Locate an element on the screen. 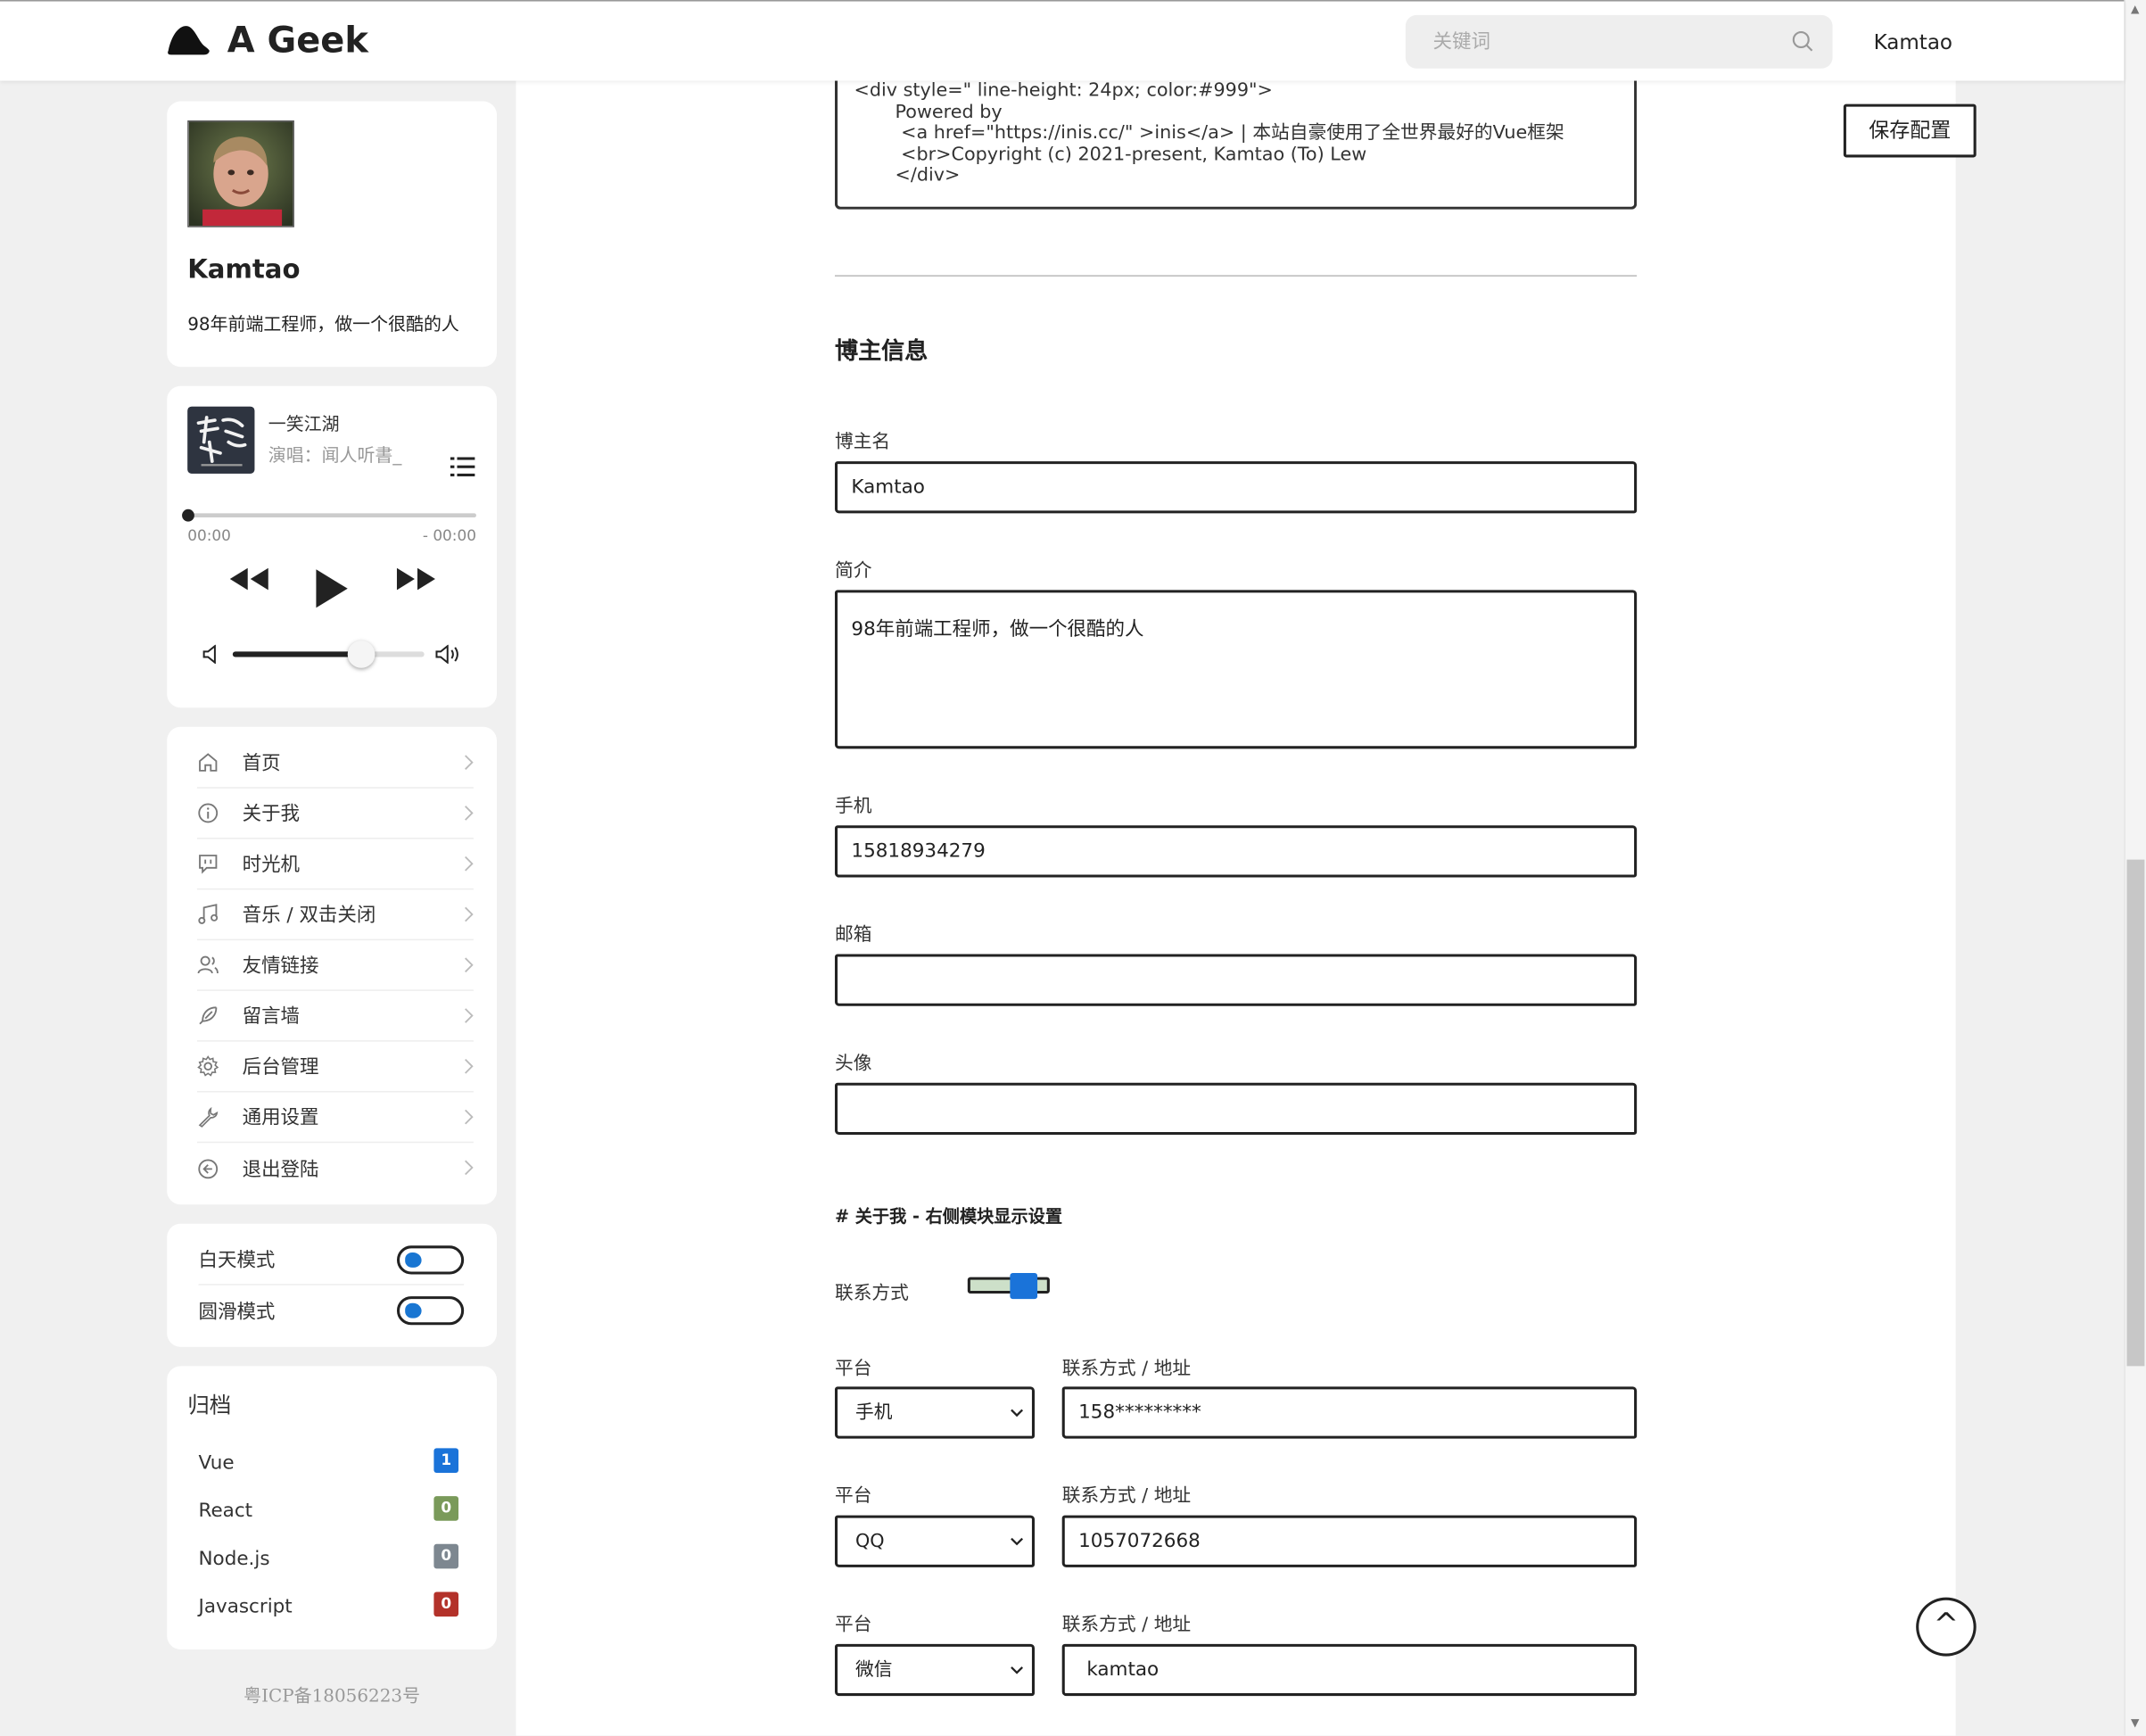 This screenshot has height=1736, width=2146. sidebar-item-label: 音乐 / 双击关闭 is located at coordinates (309, 916).